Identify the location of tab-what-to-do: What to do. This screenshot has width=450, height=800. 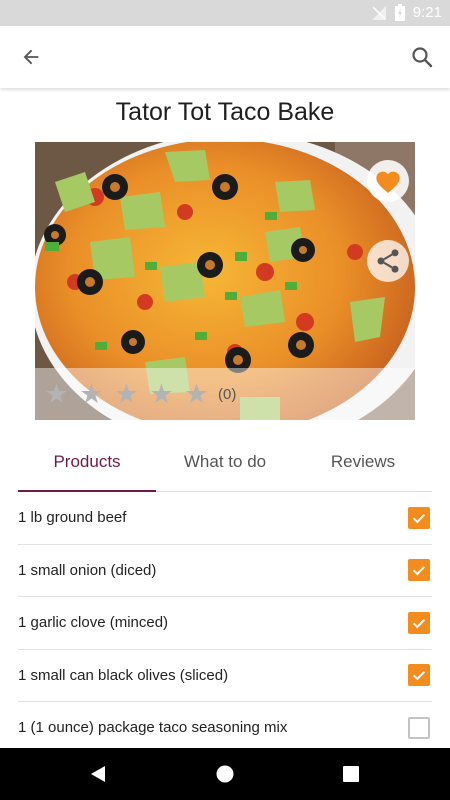
(225, 463).